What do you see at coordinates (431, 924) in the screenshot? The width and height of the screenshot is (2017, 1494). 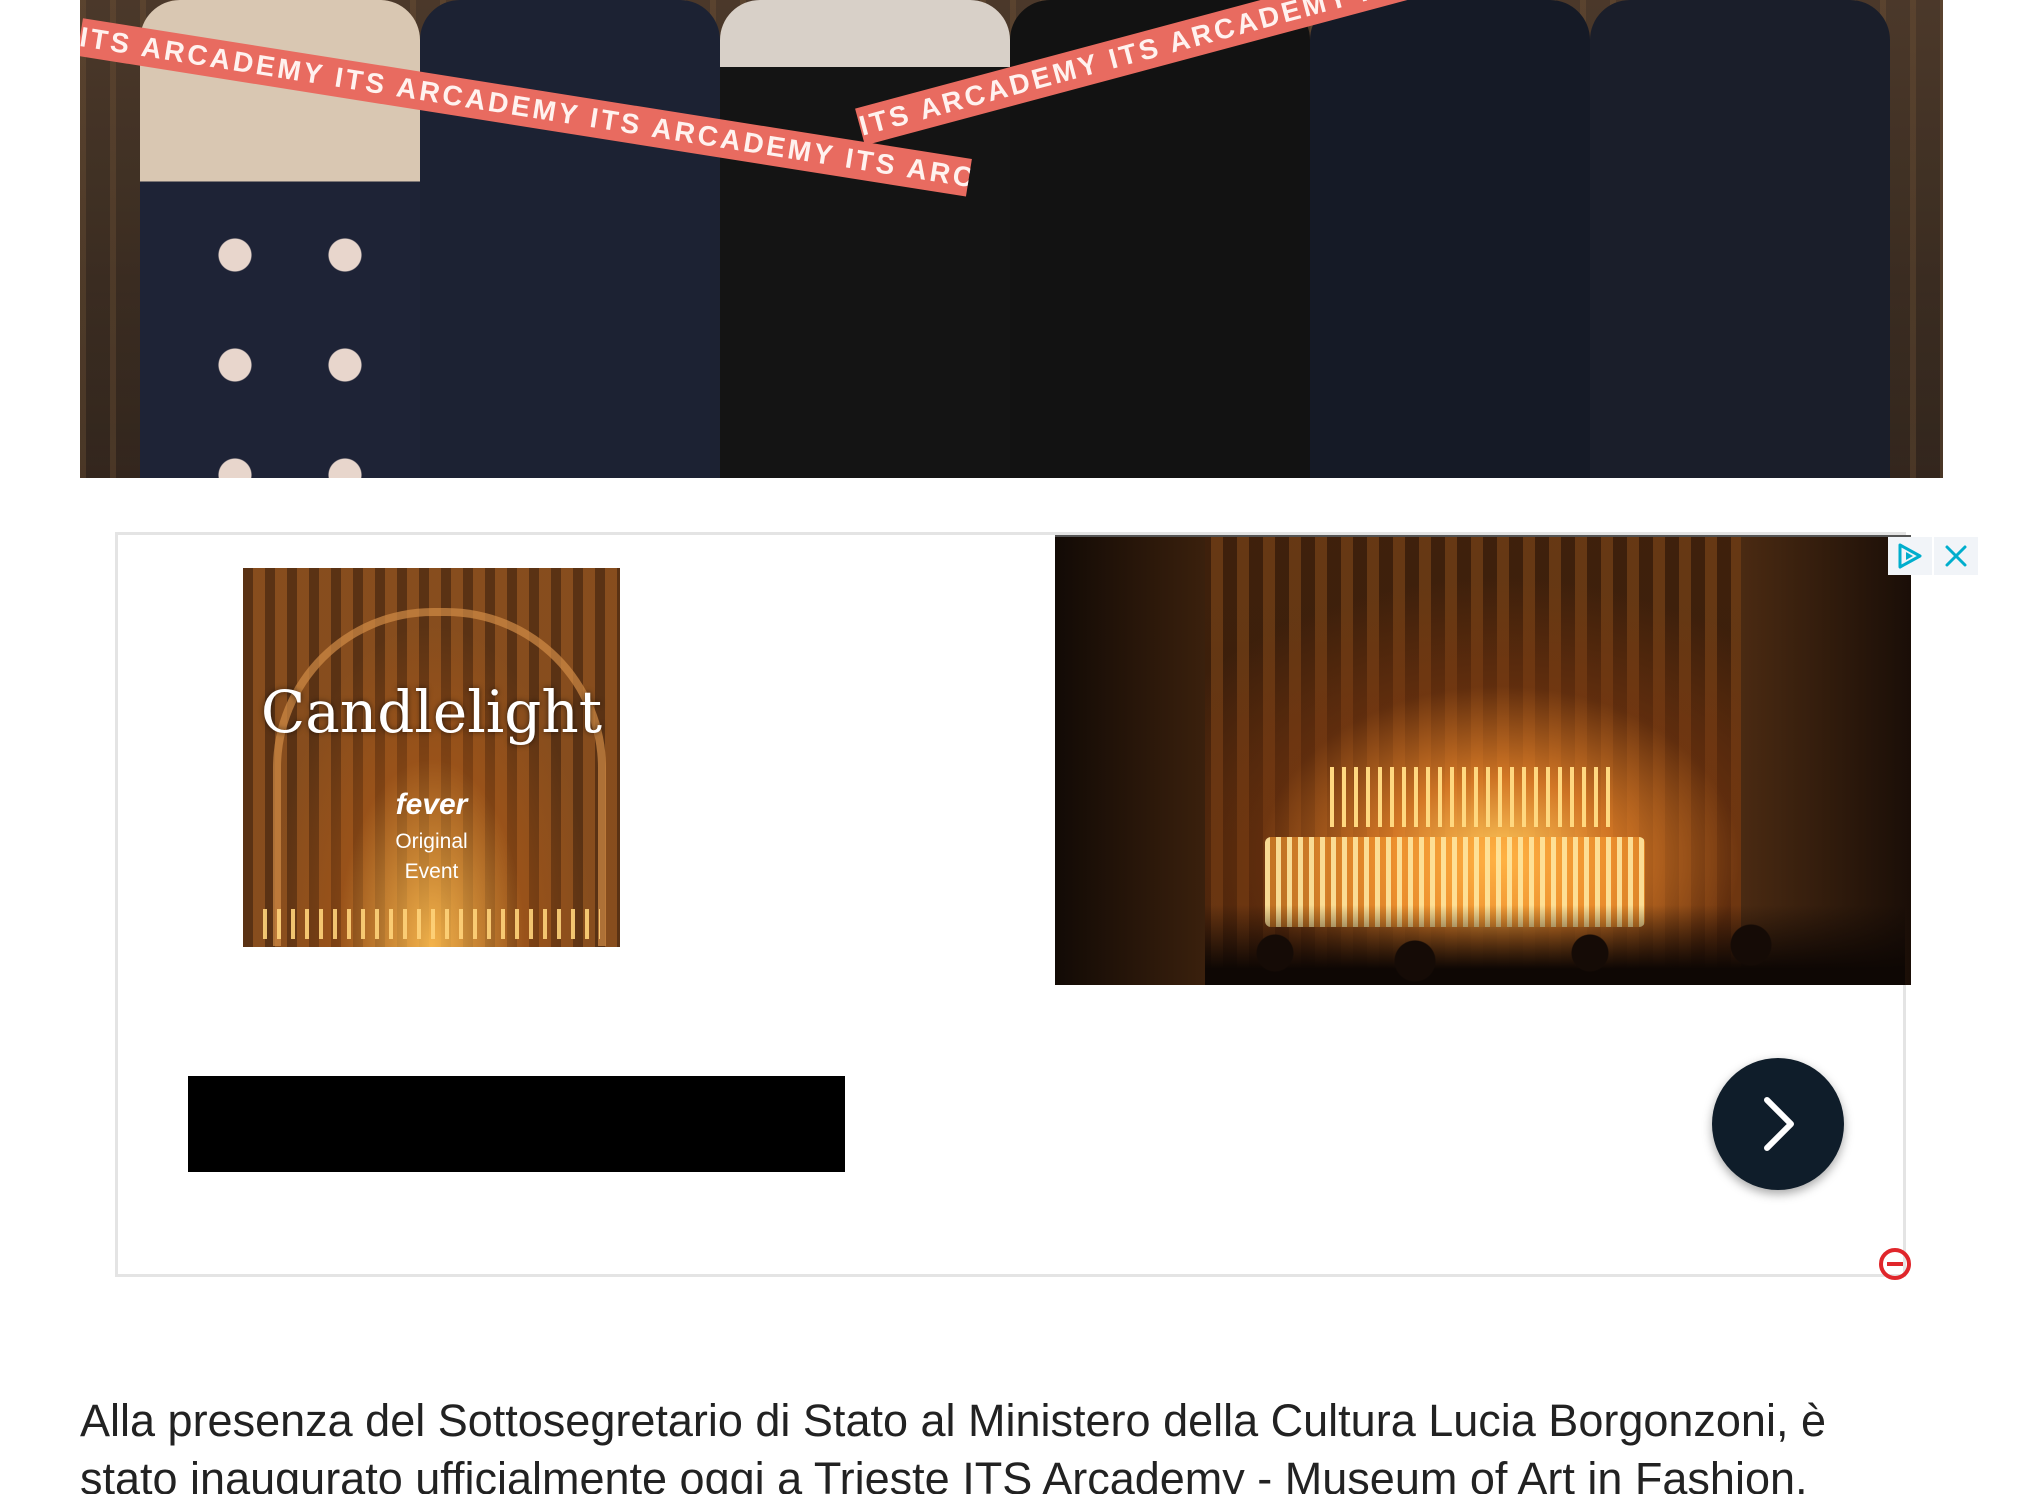 I see `candles-decoration` at bounding box center [431, 924].